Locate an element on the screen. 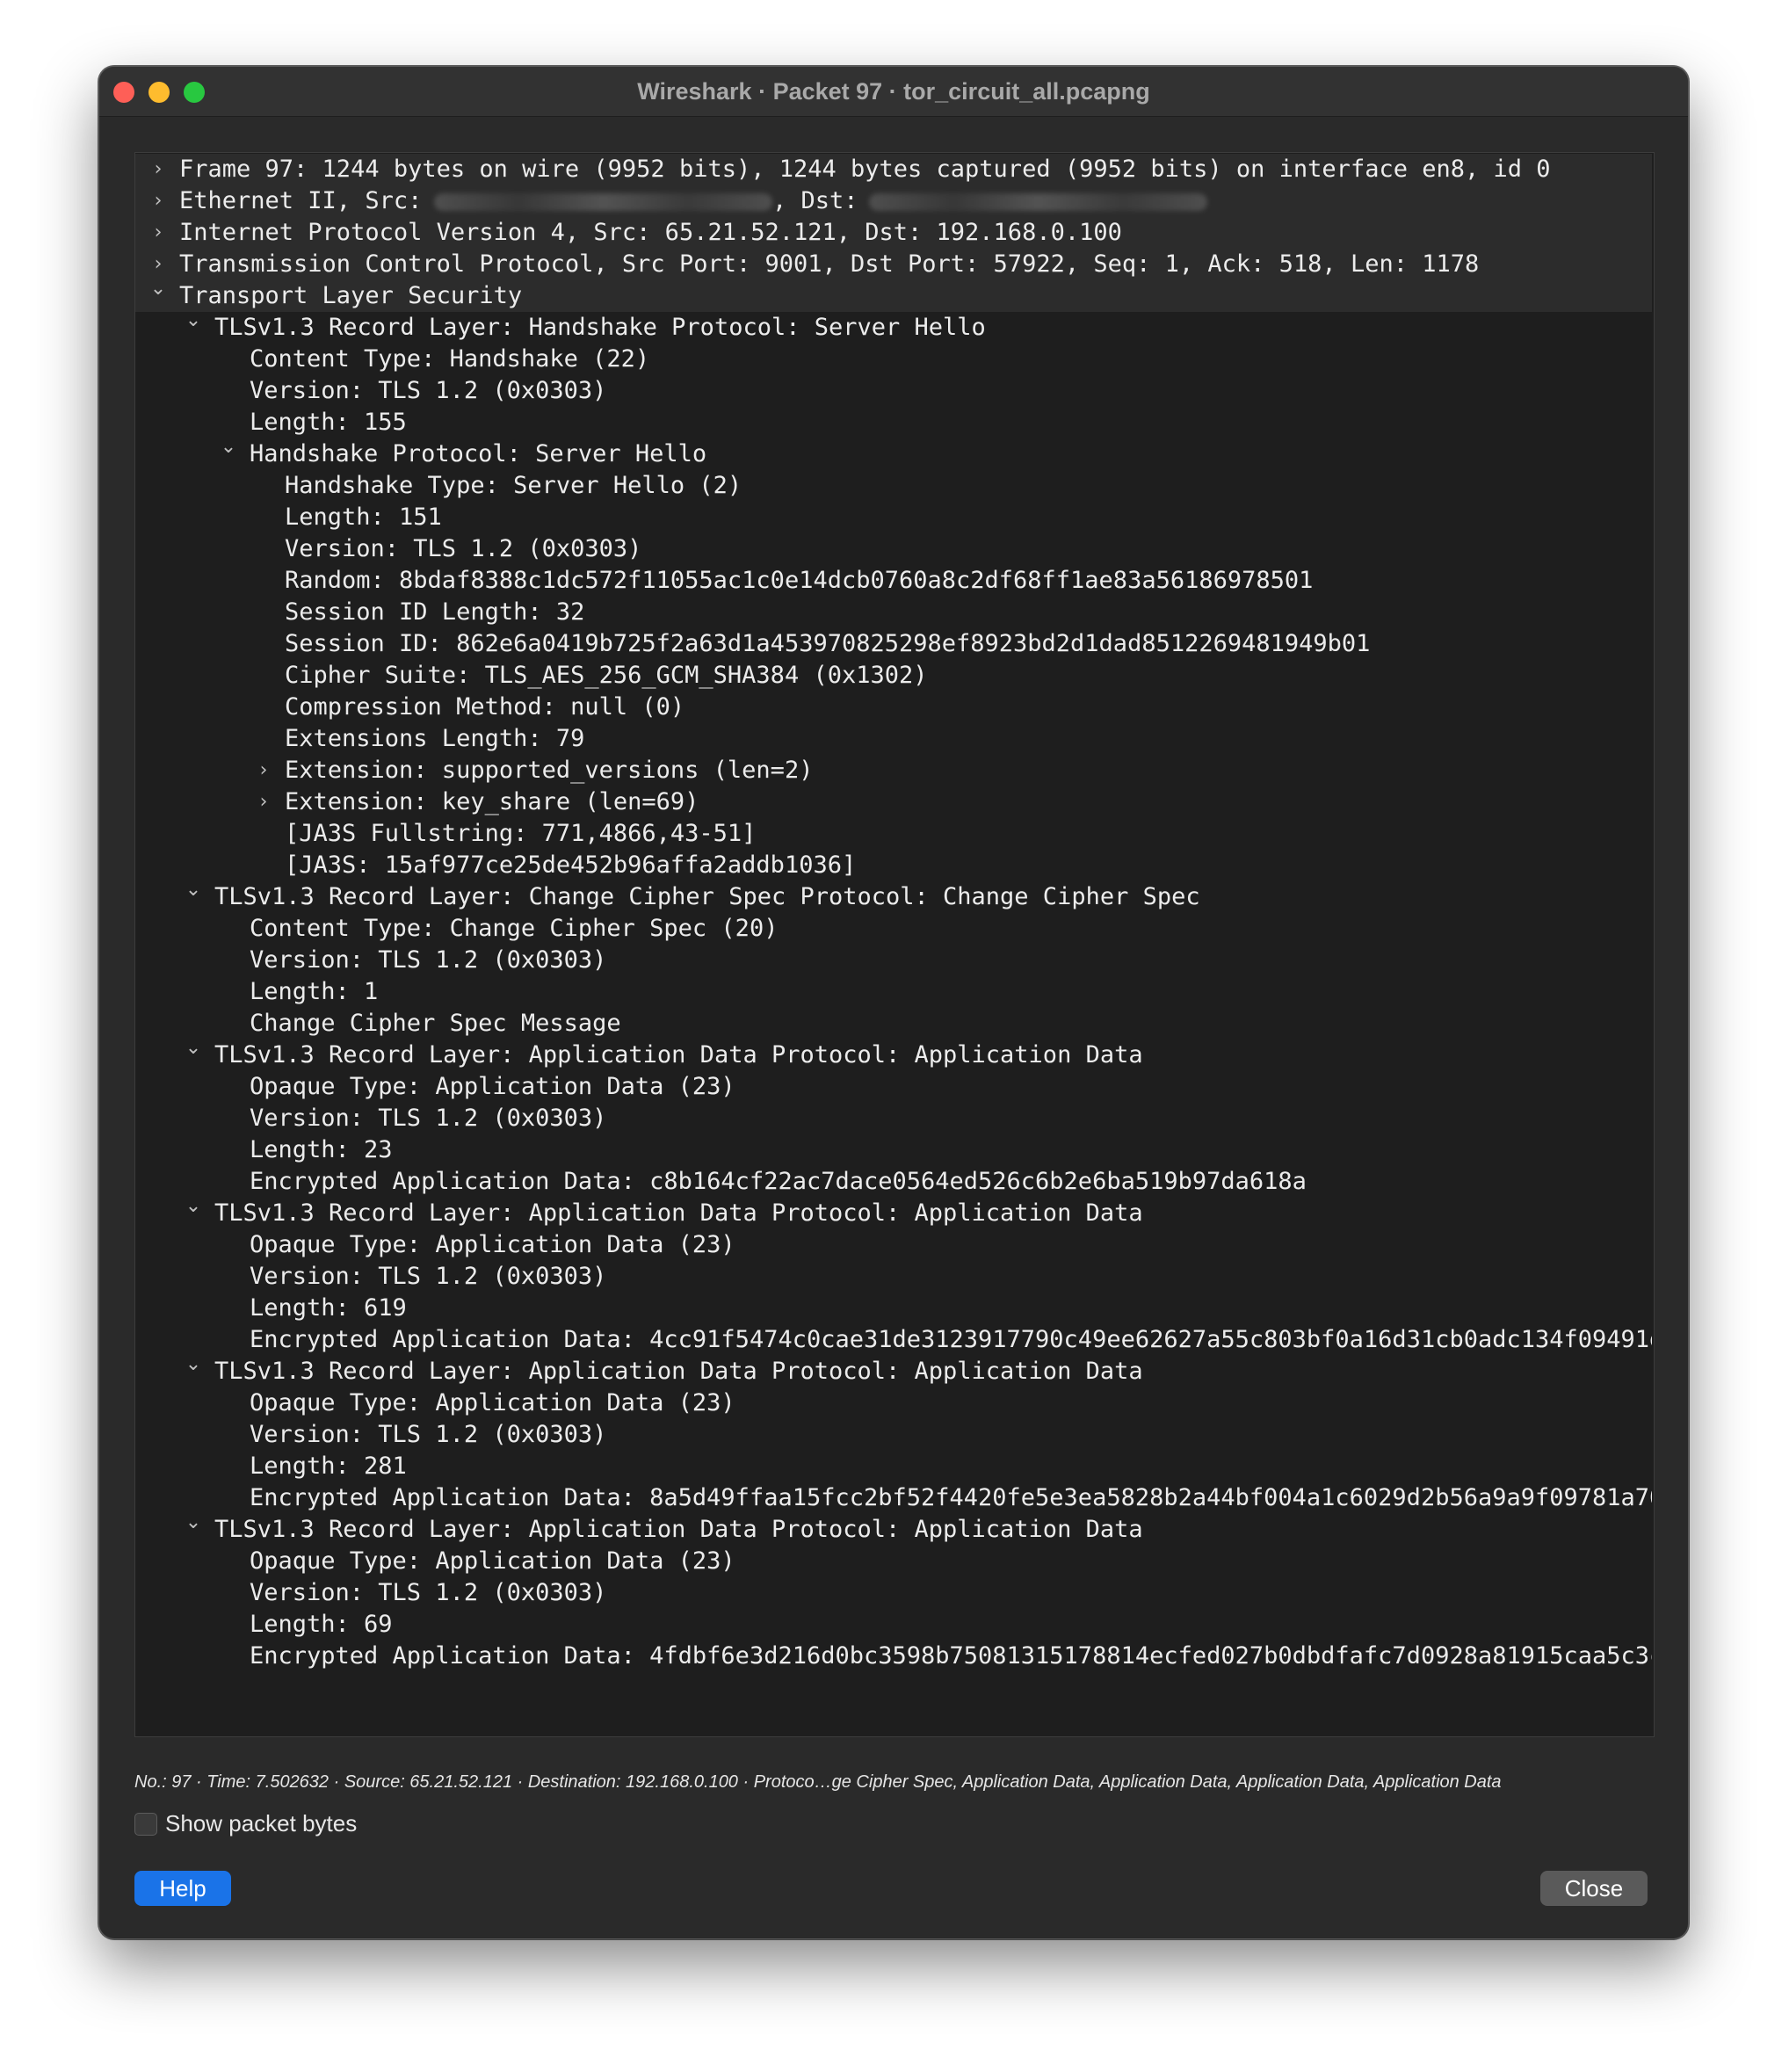 This screenshot has width=1789, height=2072. tree-row-text: Handshake Protocol: Server Hello is located at coordinates (478, 453).